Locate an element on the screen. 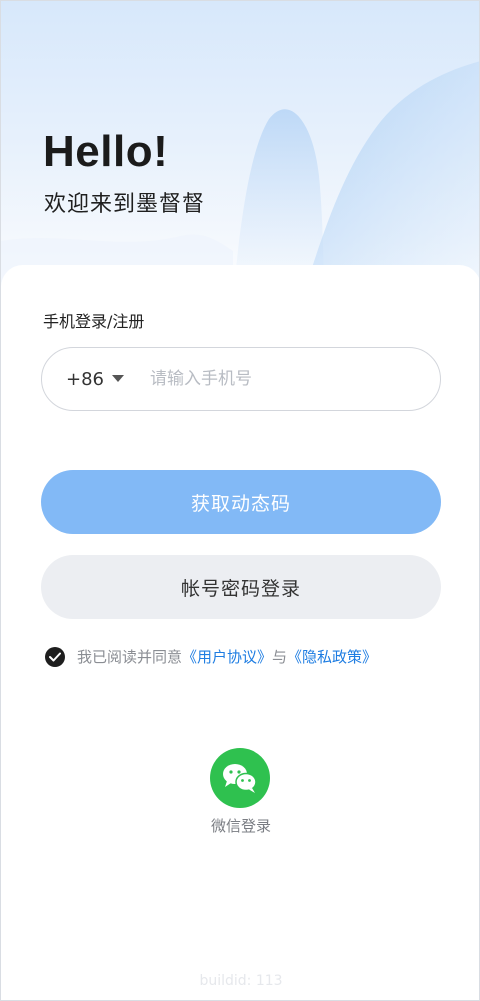 Image resolution: width=480 pixels, height=1001 pixels. country-code-label: +86 is located at coordinates (85, 379).